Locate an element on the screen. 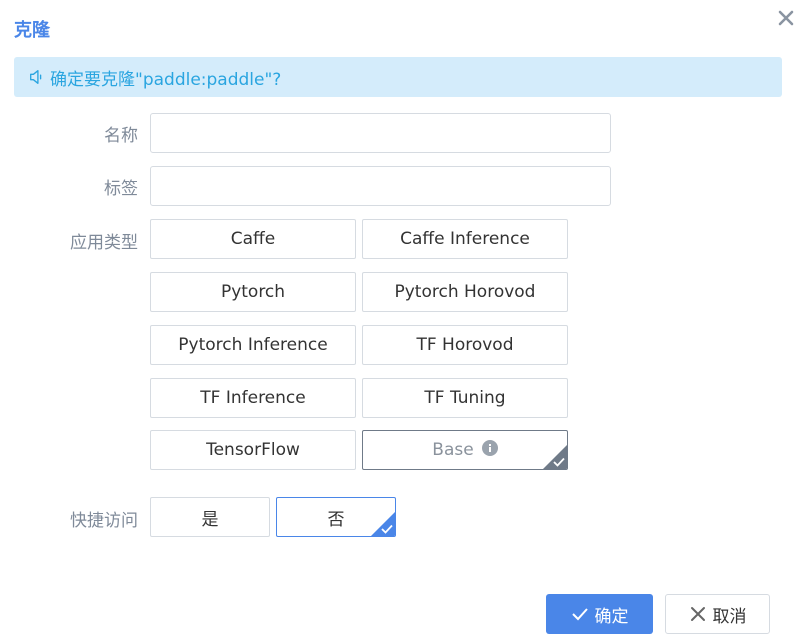 Image resolution: width=800 pixels, height=643 pixels. app-type-option: TF Tuning is located at coordinates (465, 398).